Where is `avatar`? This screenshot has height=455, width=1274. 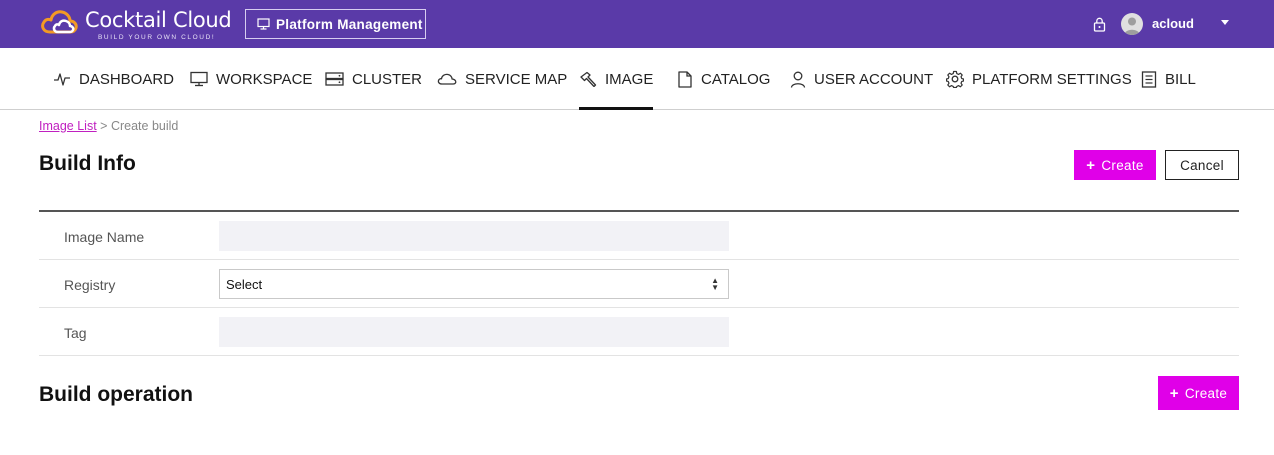
avatar is located at coordinates (1132, 24).